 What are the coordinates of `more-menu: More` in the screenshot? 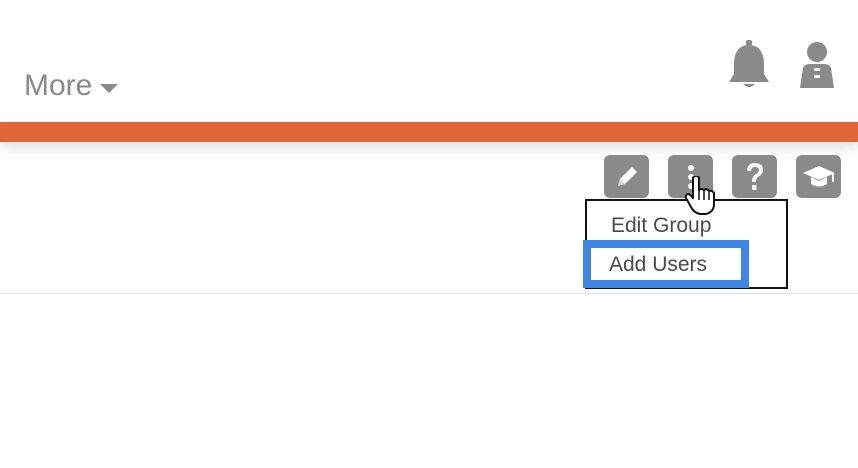 It's located at (71, 86).